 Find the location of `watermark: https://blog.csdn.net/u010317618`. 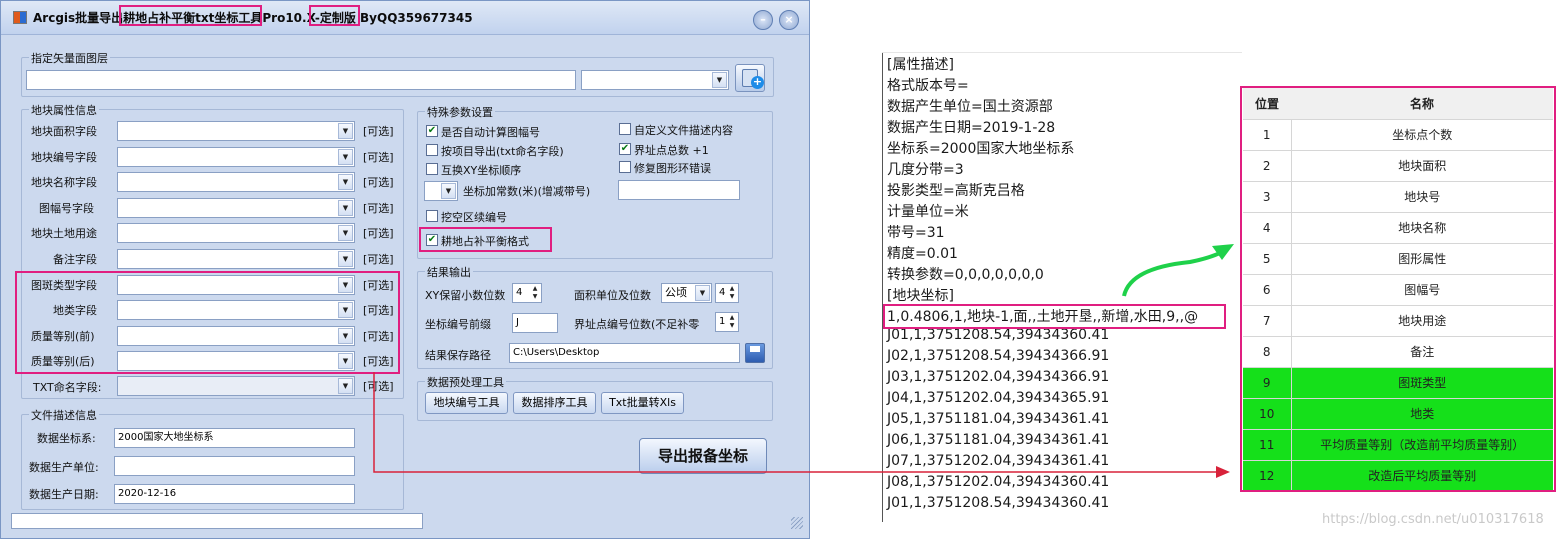

watermark: https://blog.csdn.net/u010317618 is located at coordinates (1433, 519).